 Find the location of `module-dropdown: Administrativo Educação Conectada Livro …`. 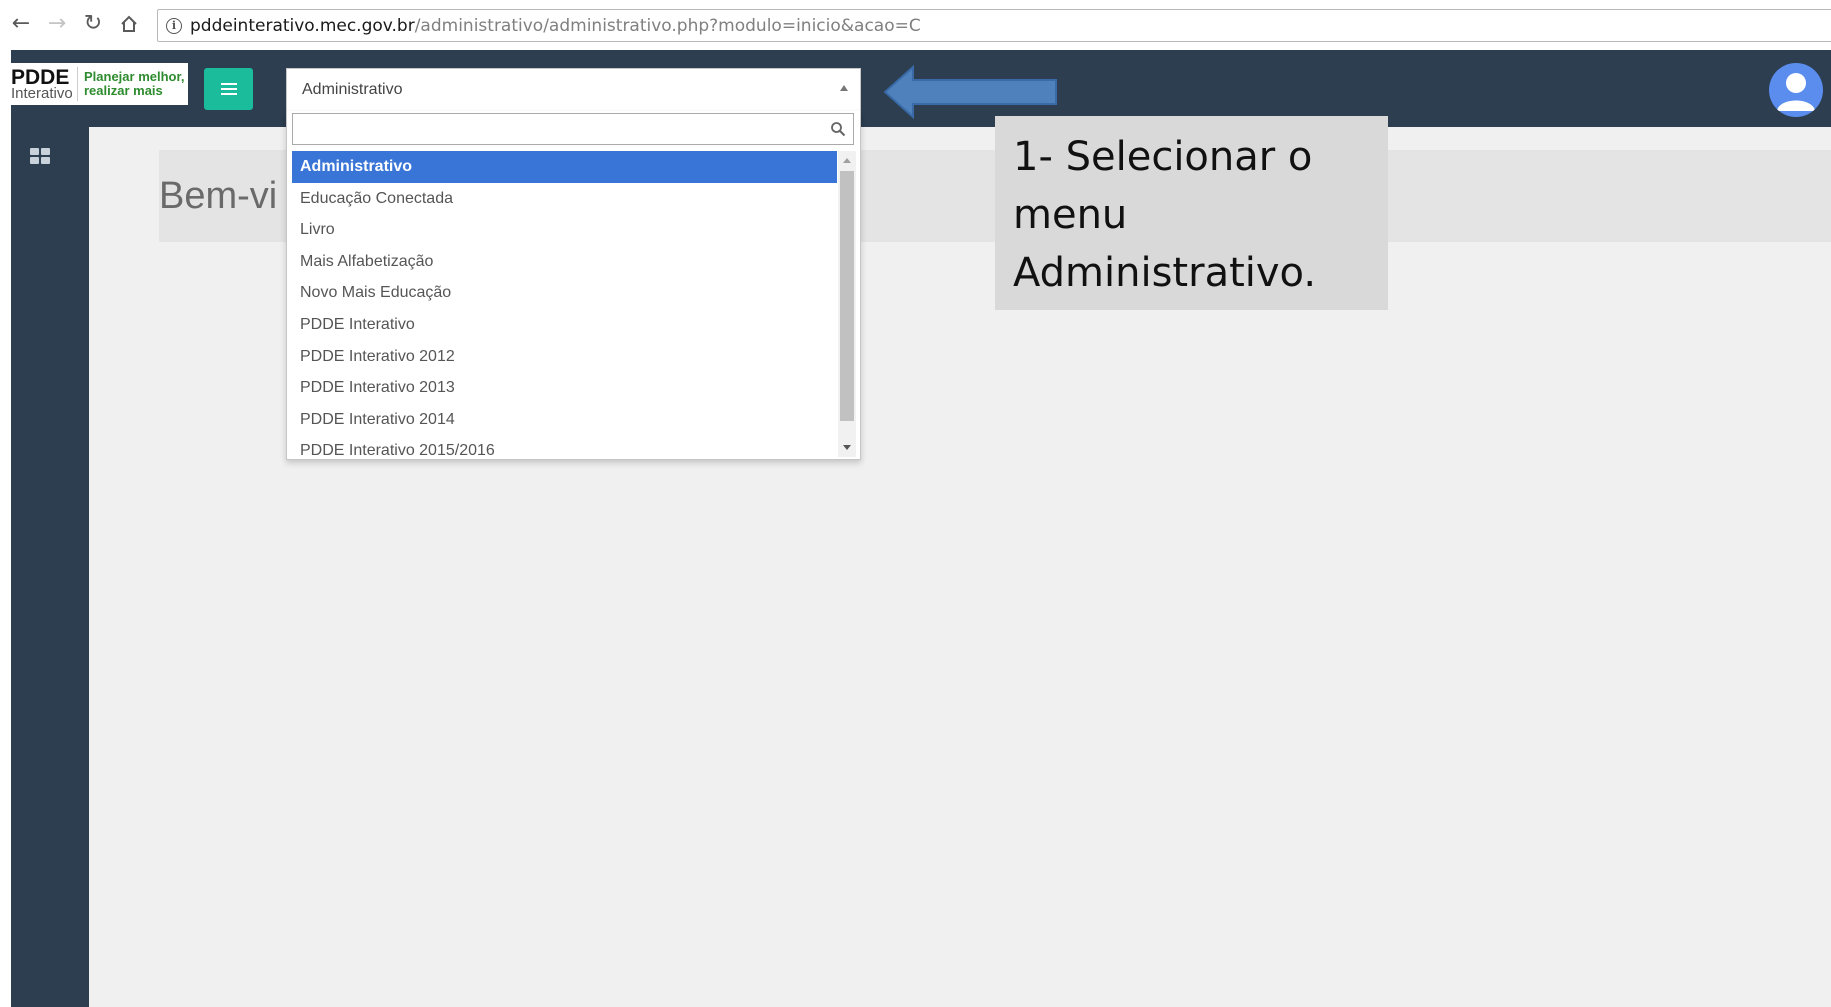

module-dropdown: Administrativo Educação Conectada Livro … is located at coordinates (573, 285).